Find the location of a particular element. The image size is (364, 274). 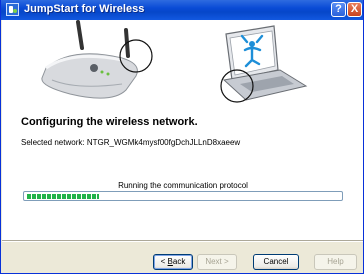

page-heading: Configuring the wireless network. is located at coordinates (109, 122).